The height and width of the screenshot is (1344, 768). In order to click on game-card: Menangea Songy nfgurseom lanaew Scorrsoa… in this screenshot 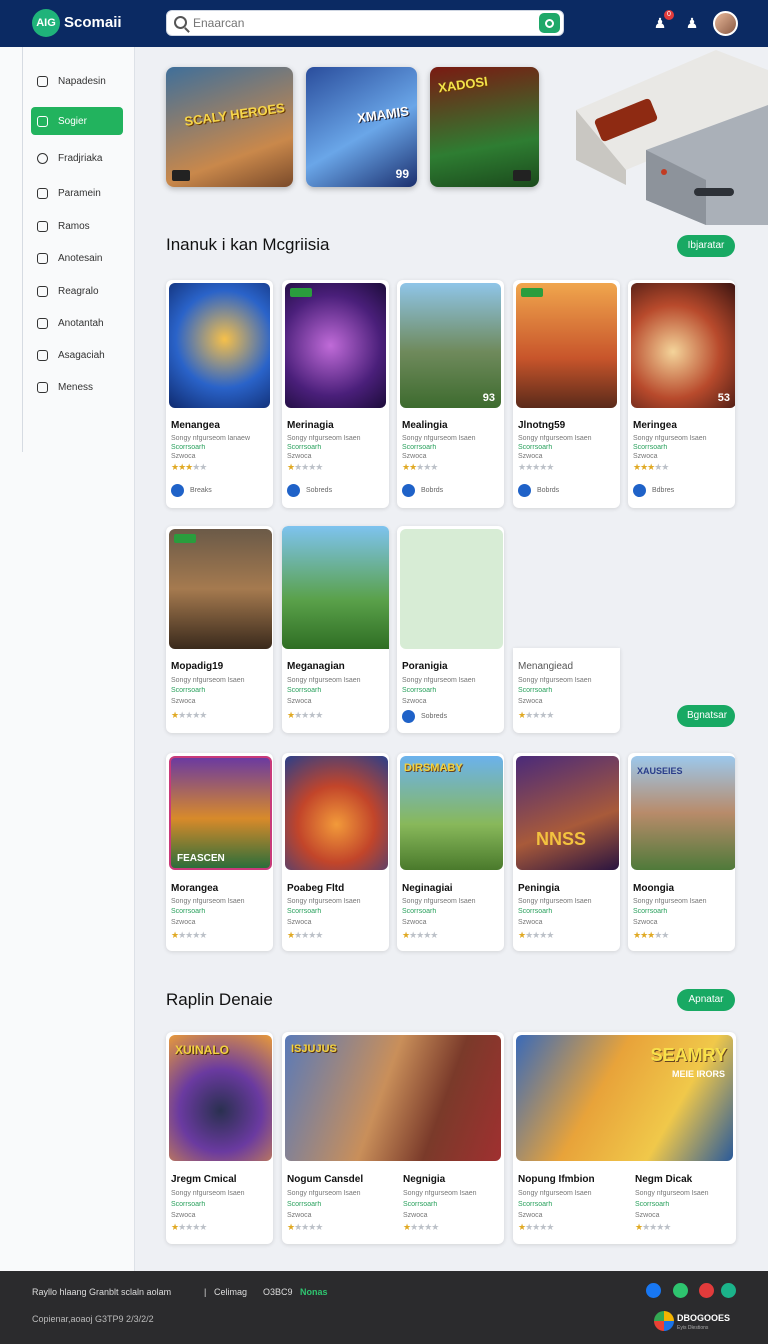, I will do `click(219, 394)`.